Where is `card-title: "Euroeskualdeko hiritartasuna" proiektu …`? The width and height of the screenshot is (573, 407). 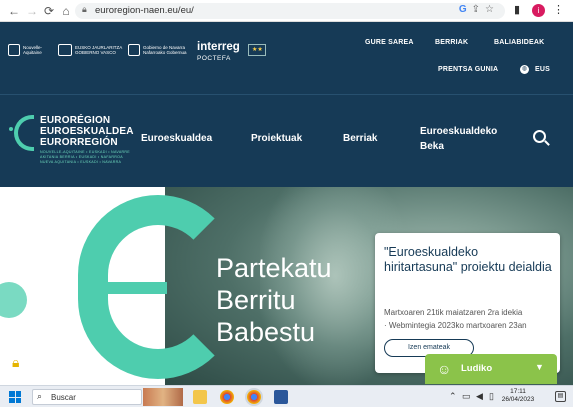
card-title: "Euroeskualdeko hiritartasuna" proiektu … is located at coordinates (469, 260).